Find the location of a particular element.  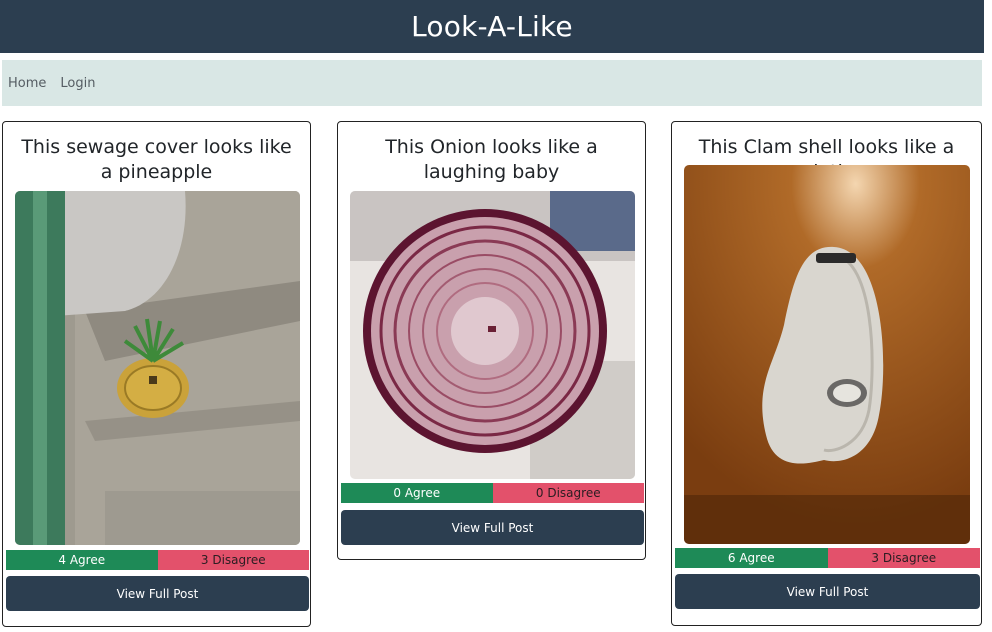

onion-photo is located at coordinates (492, 335).